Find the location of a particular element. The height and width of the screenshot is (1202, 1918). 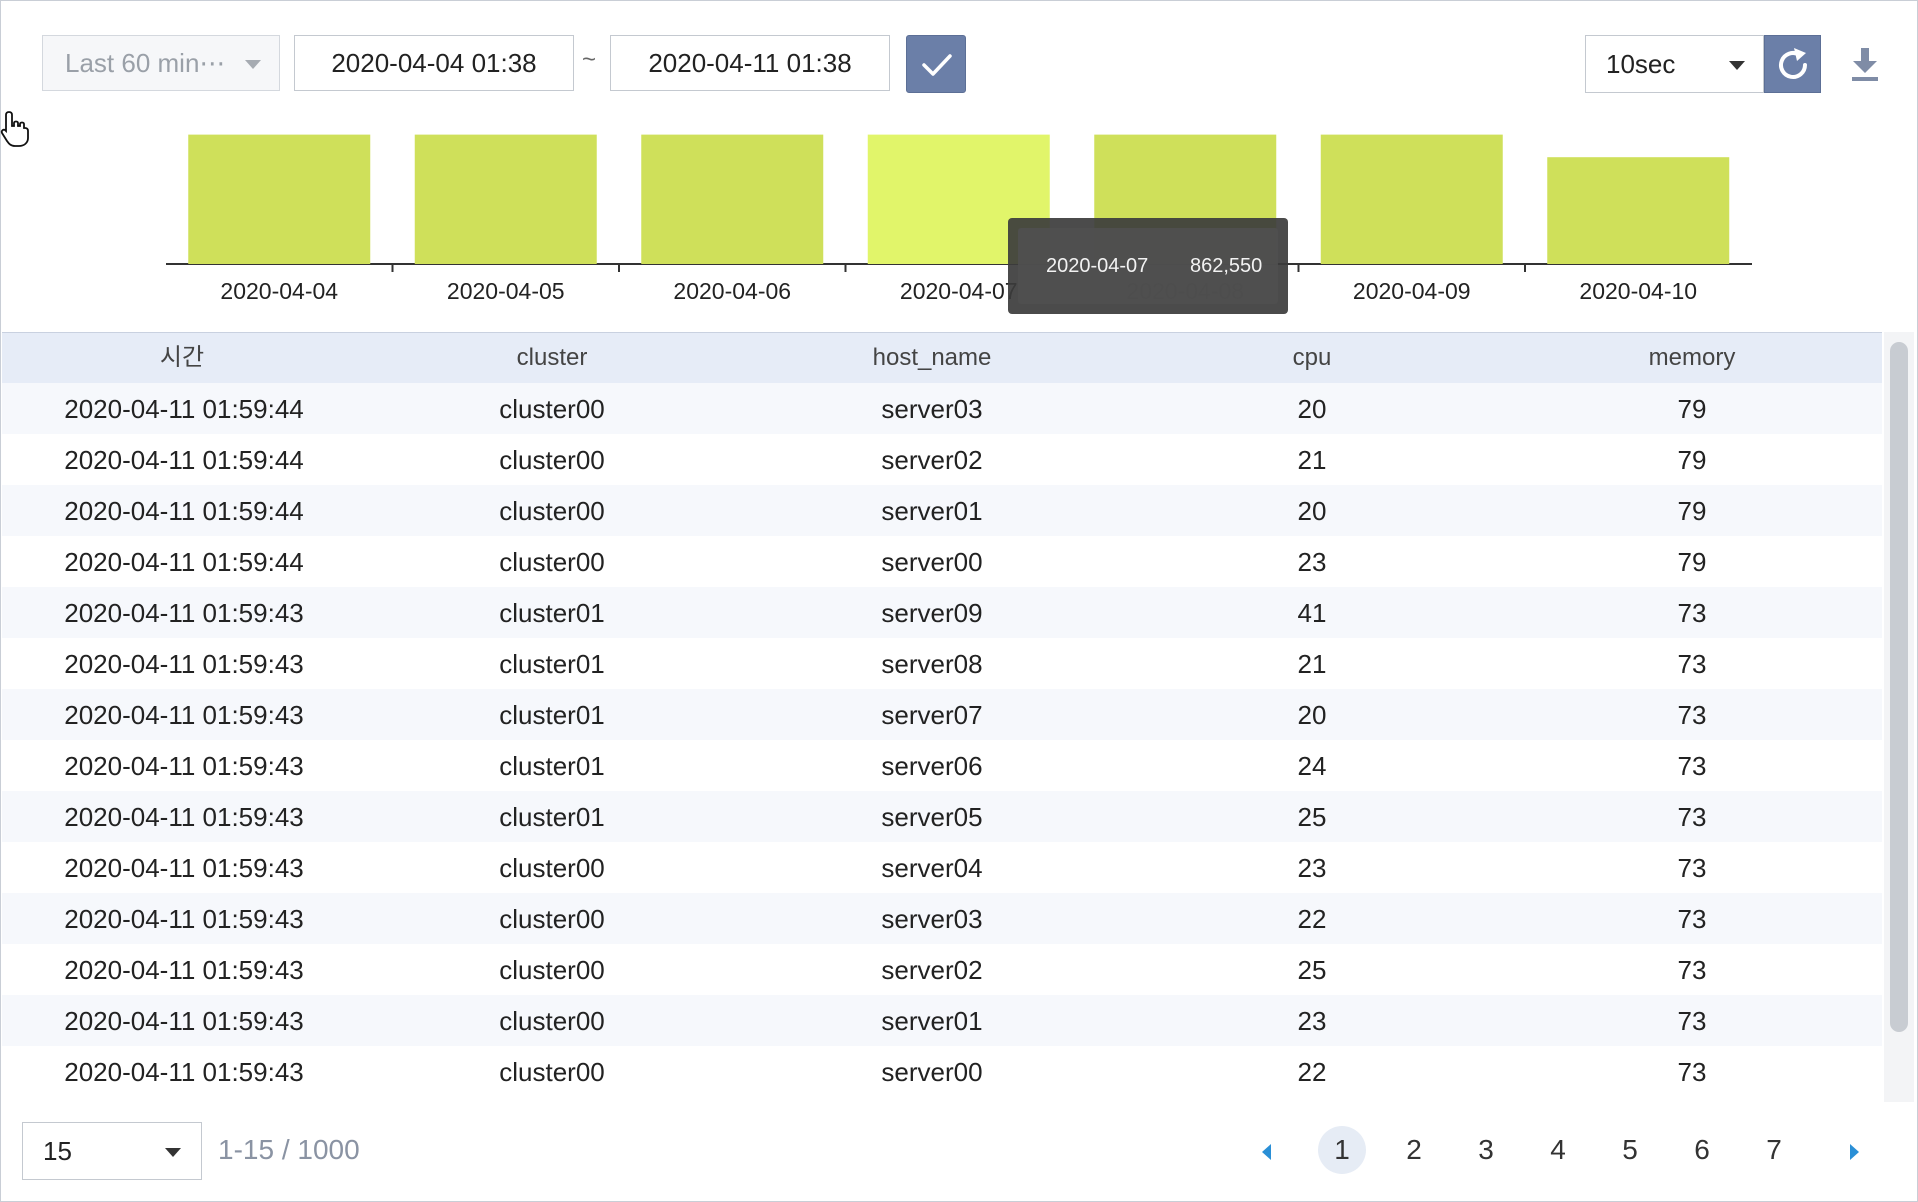

table-row: 2020-04-11 01:59:43 cluster01 server07 20 73 is located at coordinates (942, 715).